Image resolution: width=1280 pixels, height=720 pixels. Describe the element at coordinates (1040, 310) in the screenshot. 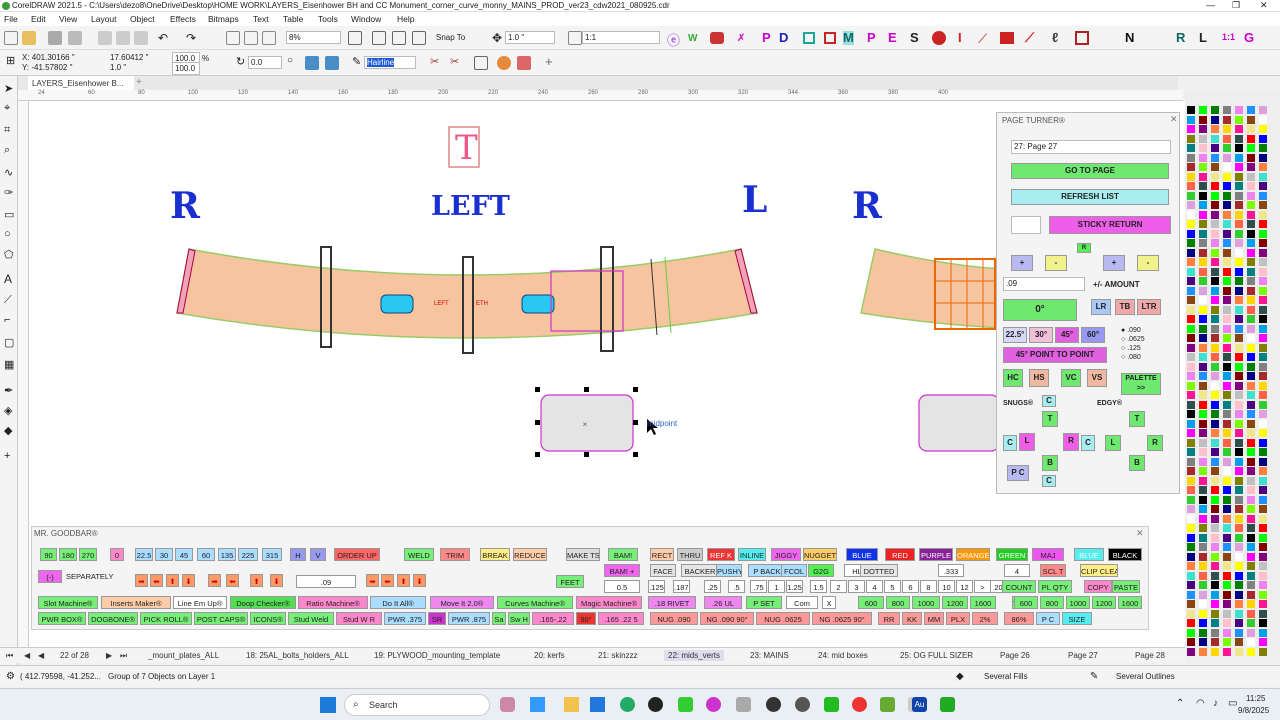

I see `angle-zero-button: 0°` at that location.